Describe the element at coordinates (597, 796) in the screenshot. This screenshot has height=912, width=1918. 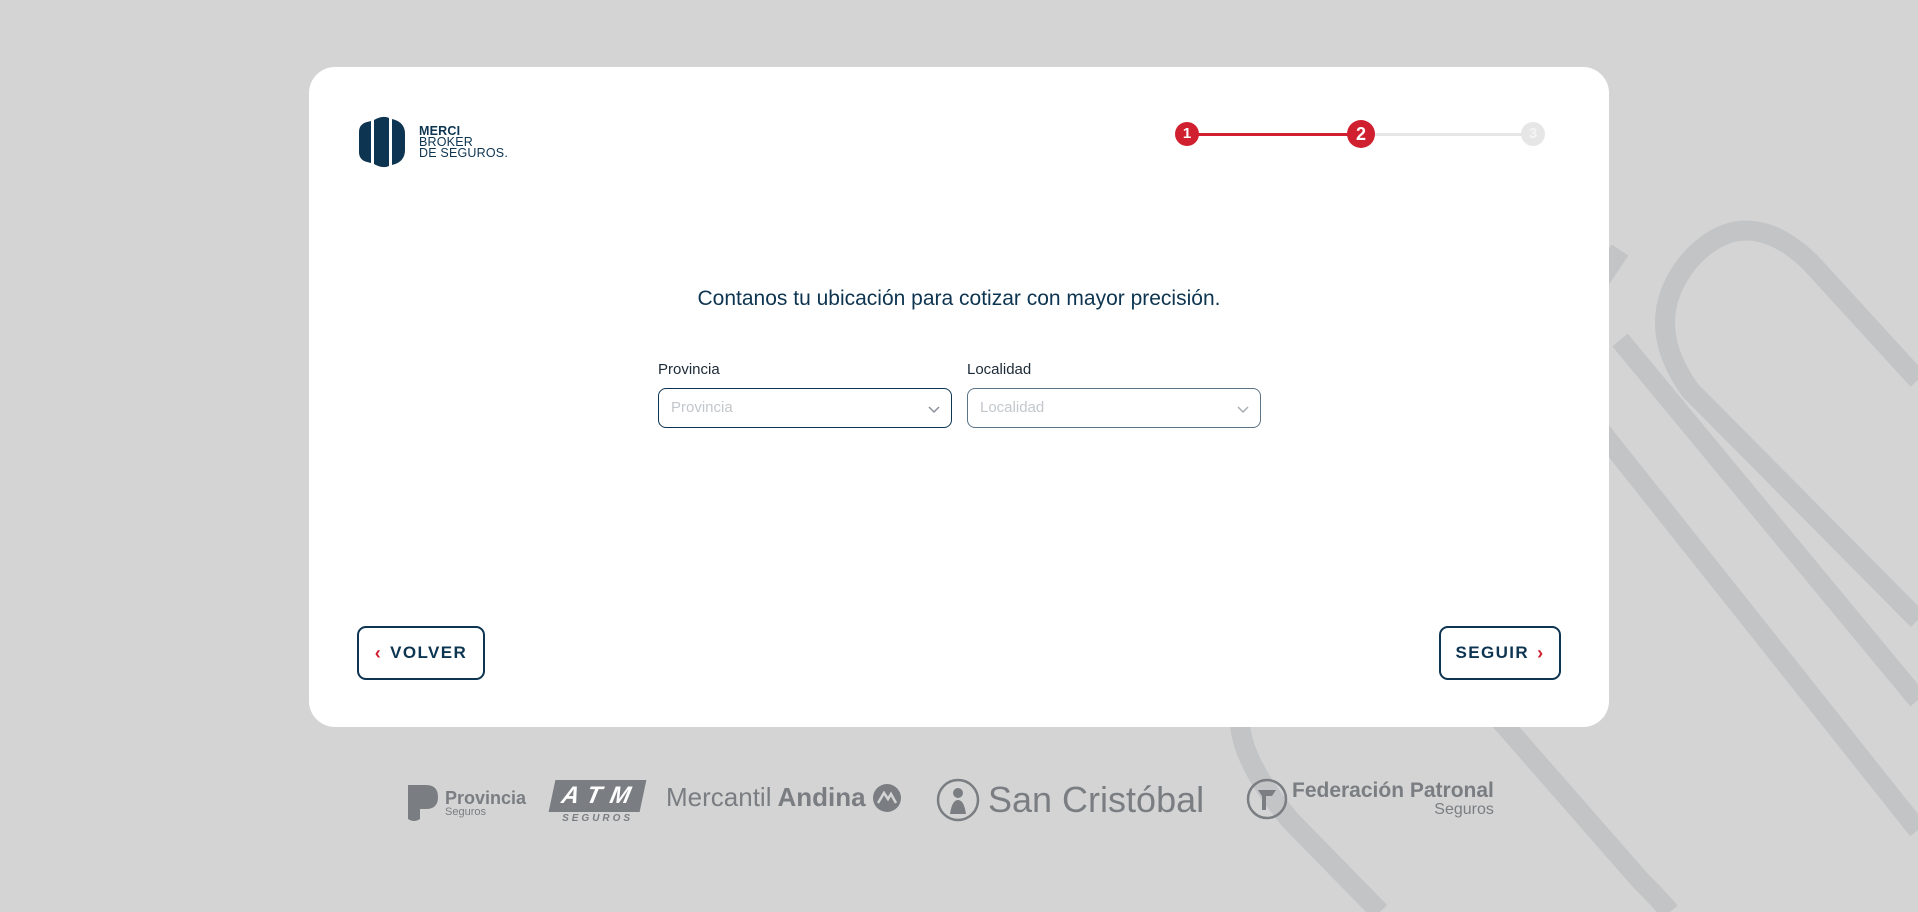
I see `atm-name: ATM` at that location.